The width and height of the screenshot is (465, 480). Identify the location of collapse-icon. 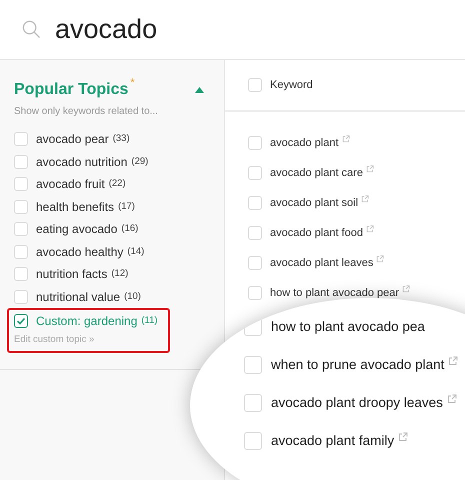
(199, 90).